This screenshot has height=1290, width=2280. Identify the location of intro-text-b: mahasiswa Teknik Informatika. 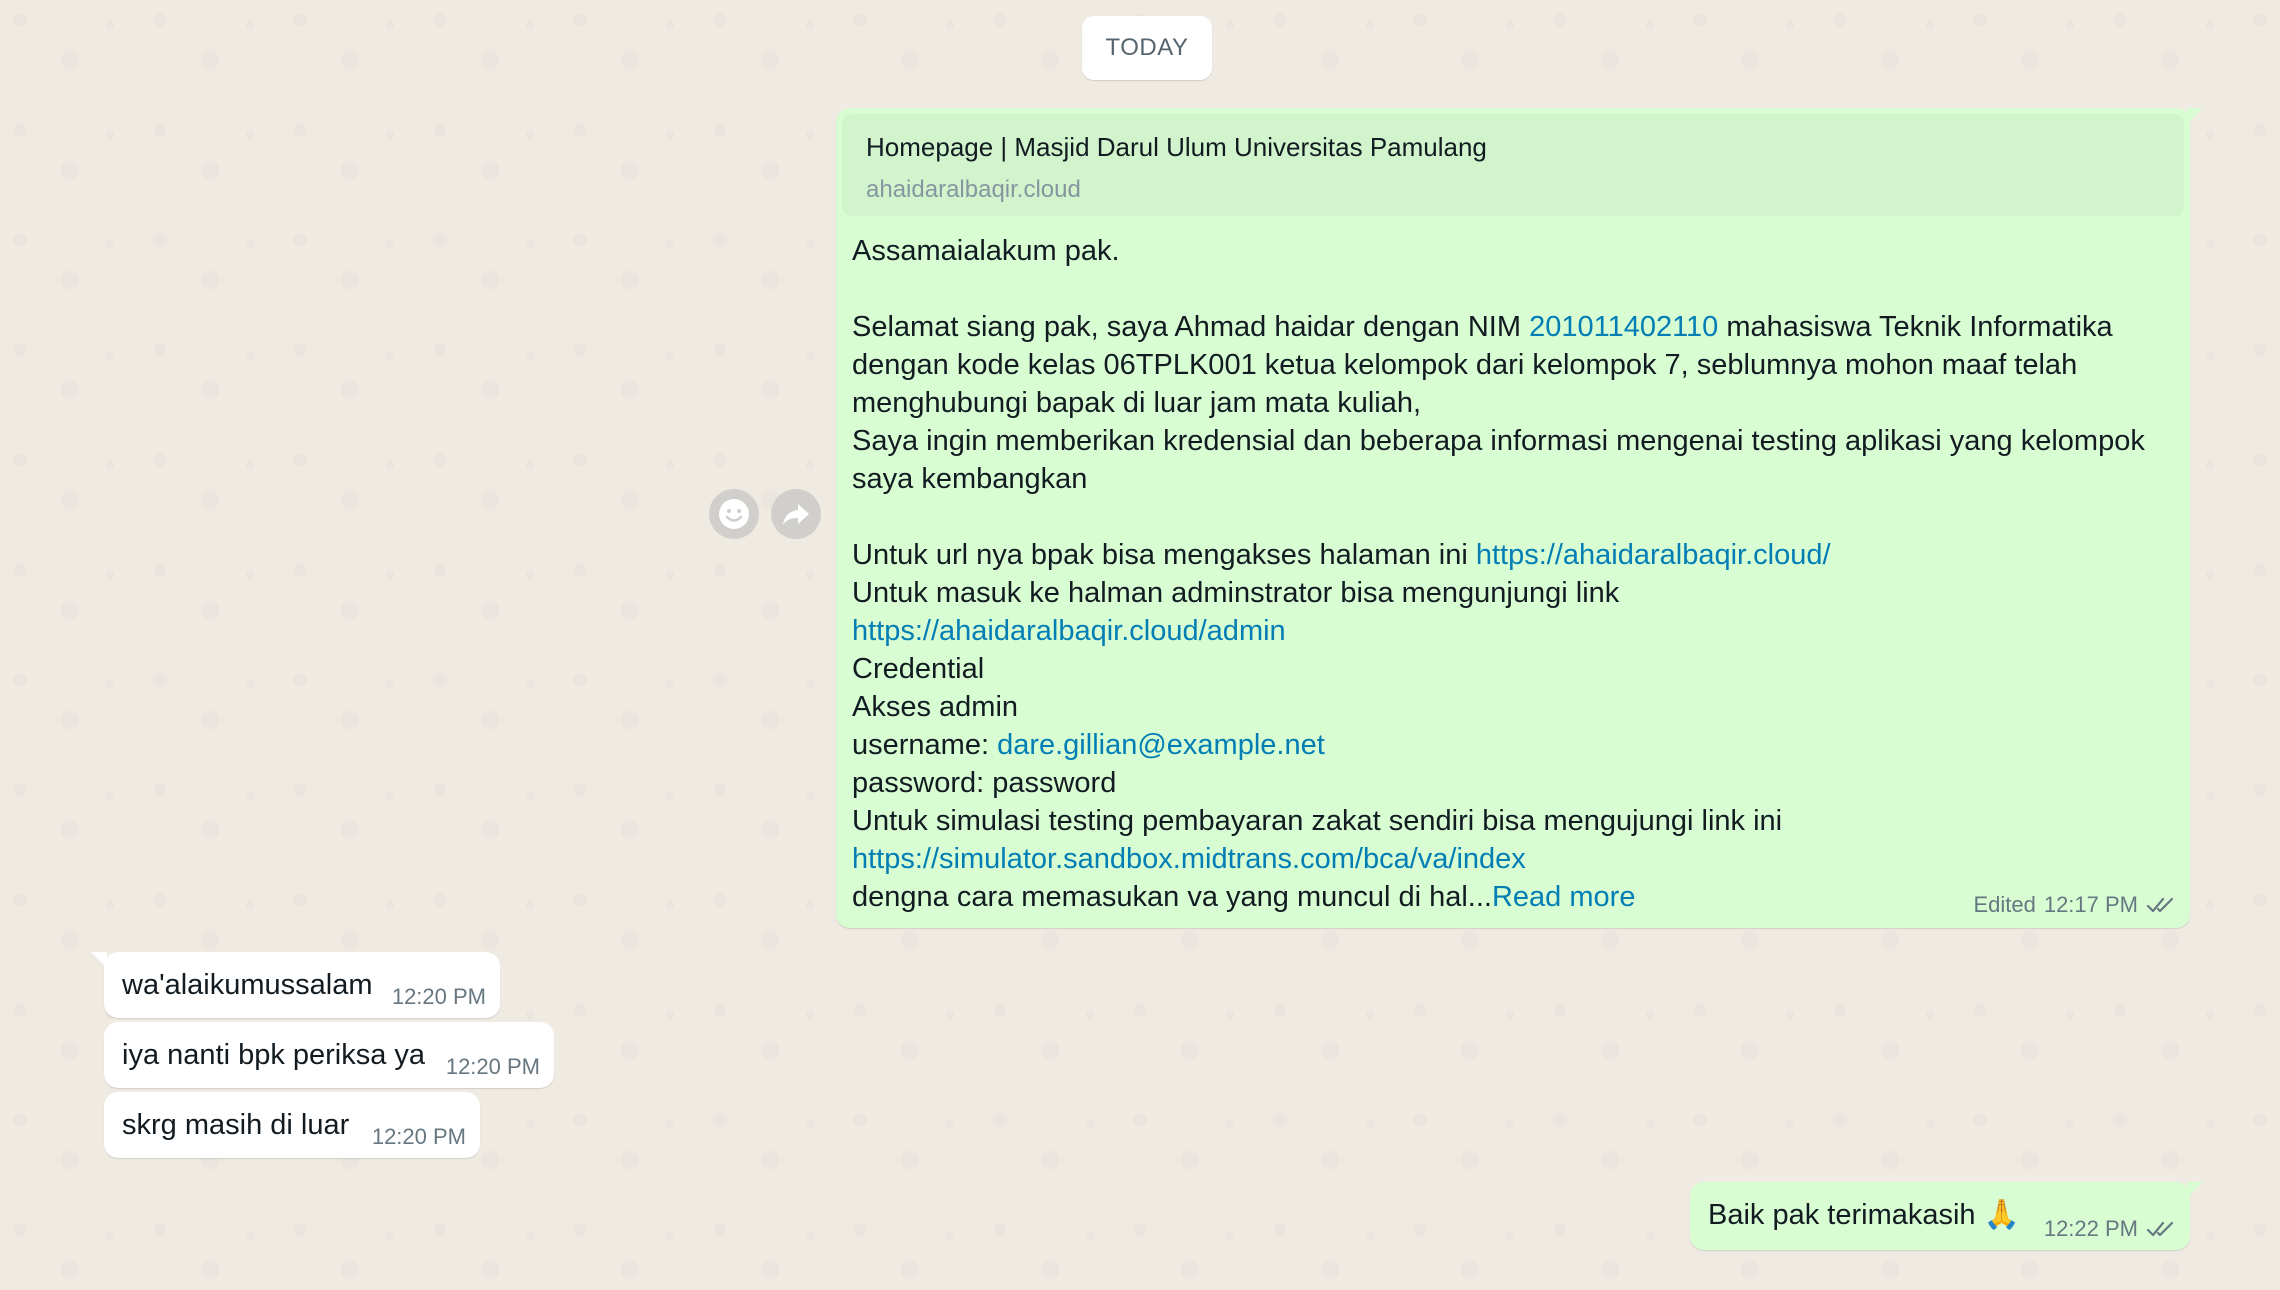
(1915, 327).